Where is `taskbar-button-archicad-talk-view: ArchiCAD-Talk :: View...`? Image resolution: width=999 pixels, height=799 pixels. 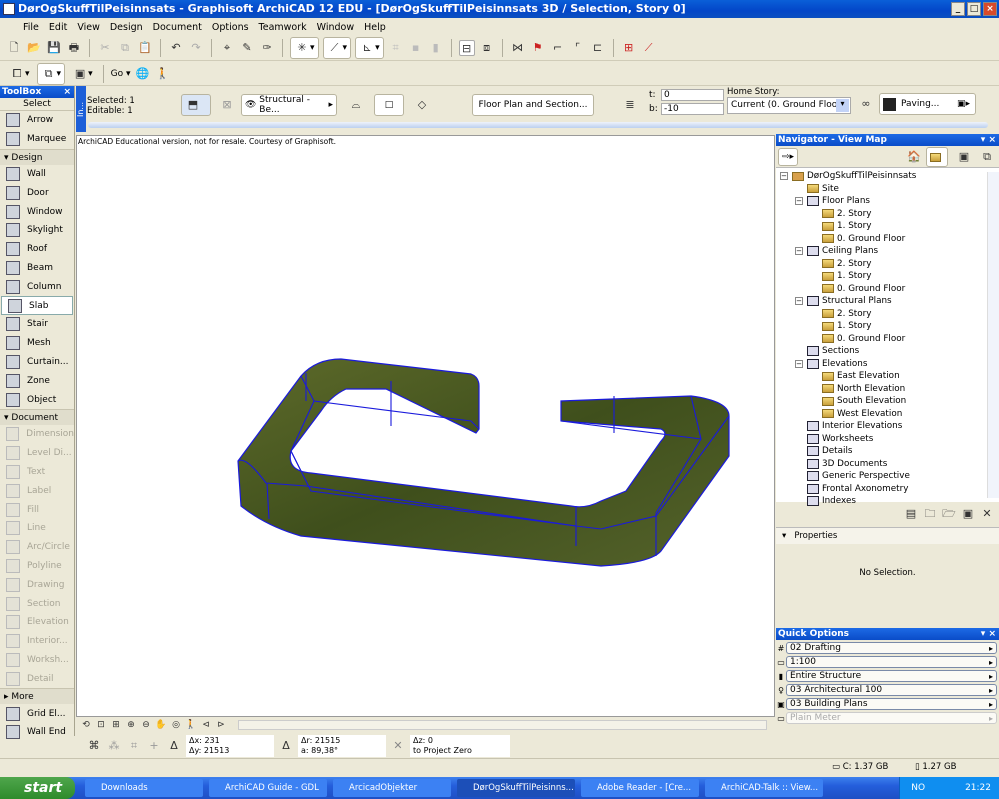
taskbar-button-archicad-talk-view: ArchiCAD-Talk :: View... is located at coordinates (764, 788).